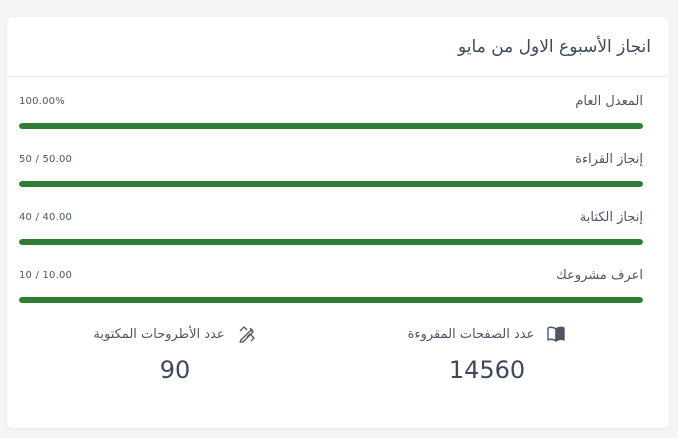 The height and width of the screenshot is (438, 678). Describe the element at coordinates (46, 217) in the screenshot. I see `metric-value: 40 / 40.00` at that location.